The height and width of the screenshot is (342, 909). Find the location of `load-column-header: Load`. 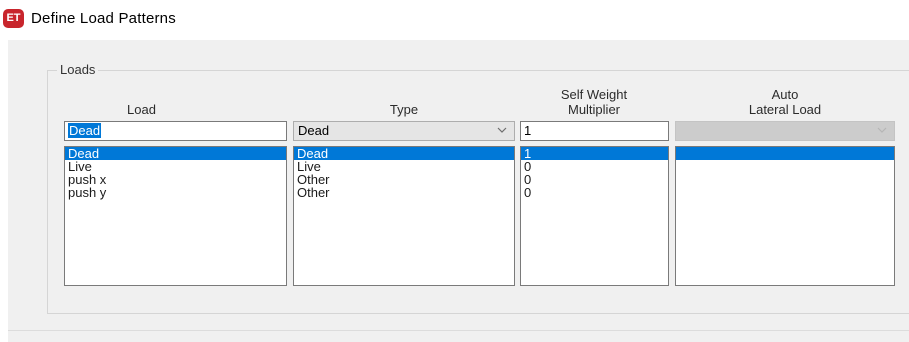

load-column-header: Load is located at coordinates (141, 109).